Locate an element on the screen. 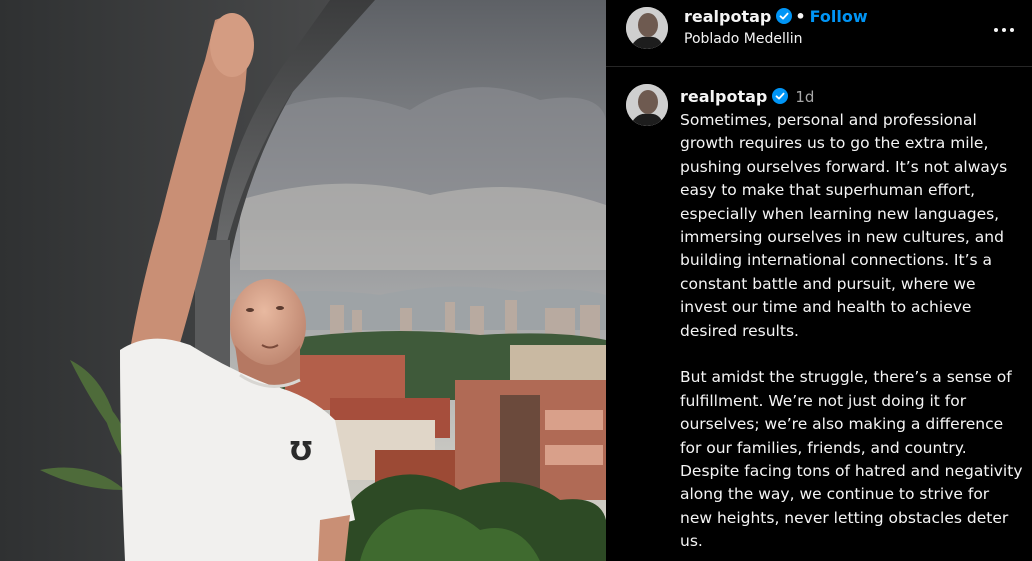 The image size is (1032, 561). caption-header: realpotap 1d is located at coordinates (747, 96).